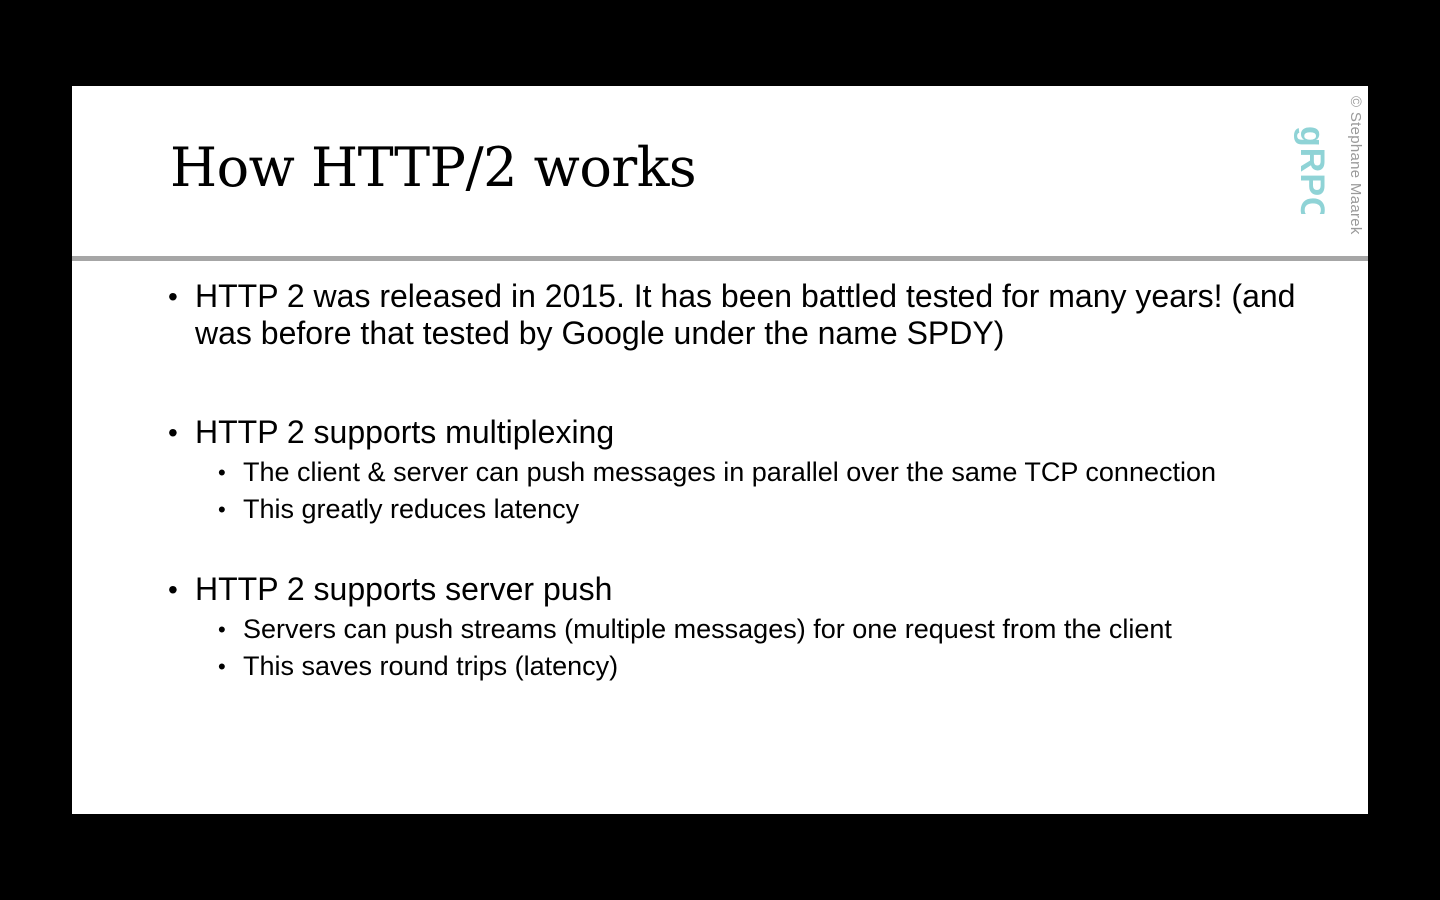  What do you see at coordinates (748, 432) in the screenshot?
I see `bullet-item: • HTTP 2 supports multiplexing` at bounding box center [748, 432].